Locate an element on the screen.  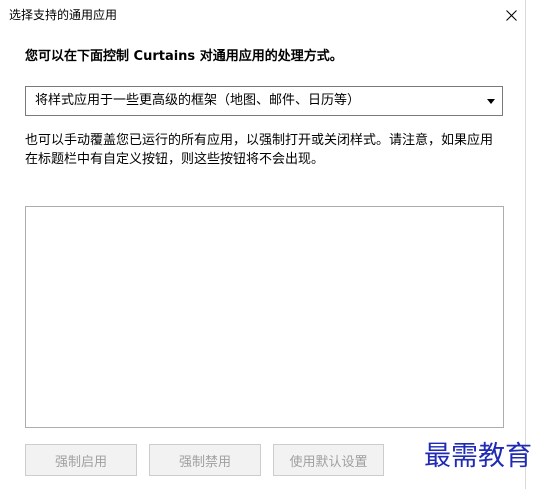
window-title: 选择支持的通用应用 is located at coordinates (63, 15).